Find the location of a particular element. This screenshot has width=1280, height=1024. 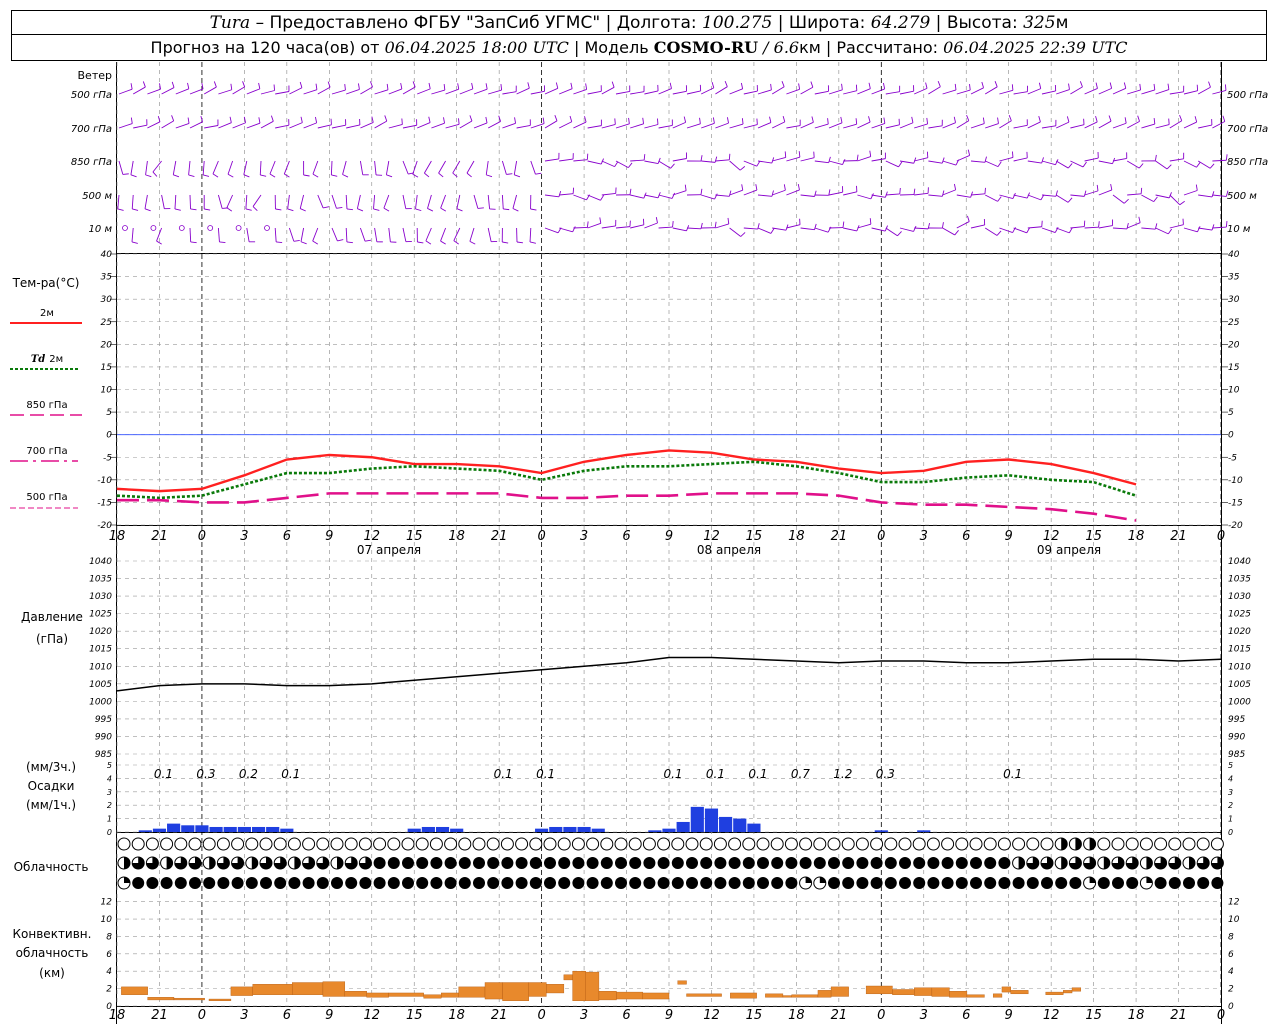

wind-level-label-right: 700 гПа is located at coordinates (1247, 129).